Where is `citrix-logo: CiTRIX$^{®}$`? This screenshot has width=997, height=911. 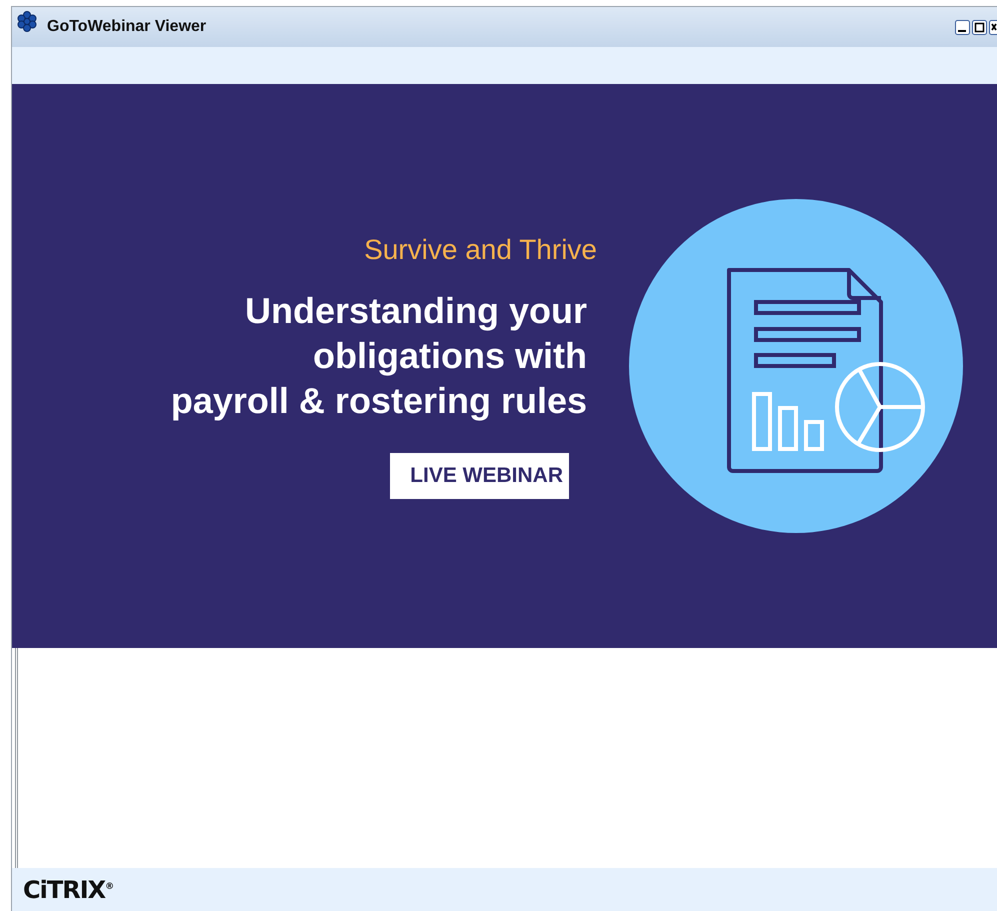
citrix-logo: CiTRIX$^{®}$ is located at coordinates (68, 890).